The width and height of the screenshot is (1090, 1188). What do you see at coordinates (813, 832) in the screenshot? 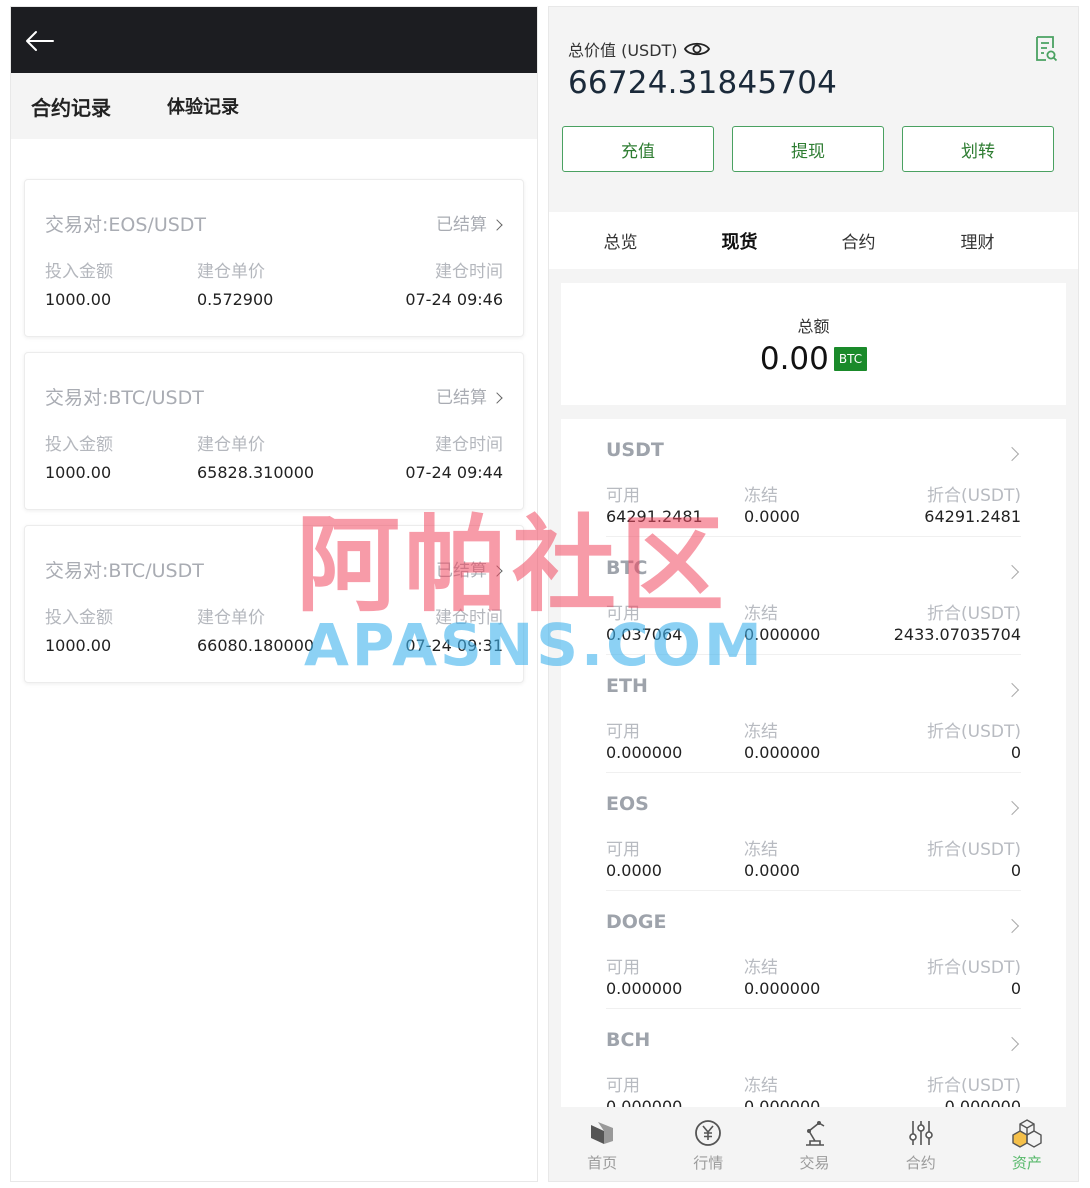
I see `asset-row: EOS 可用 冻结 折合(USDT) 0.0000 0.0000 0` at bounding box center [813, 832].